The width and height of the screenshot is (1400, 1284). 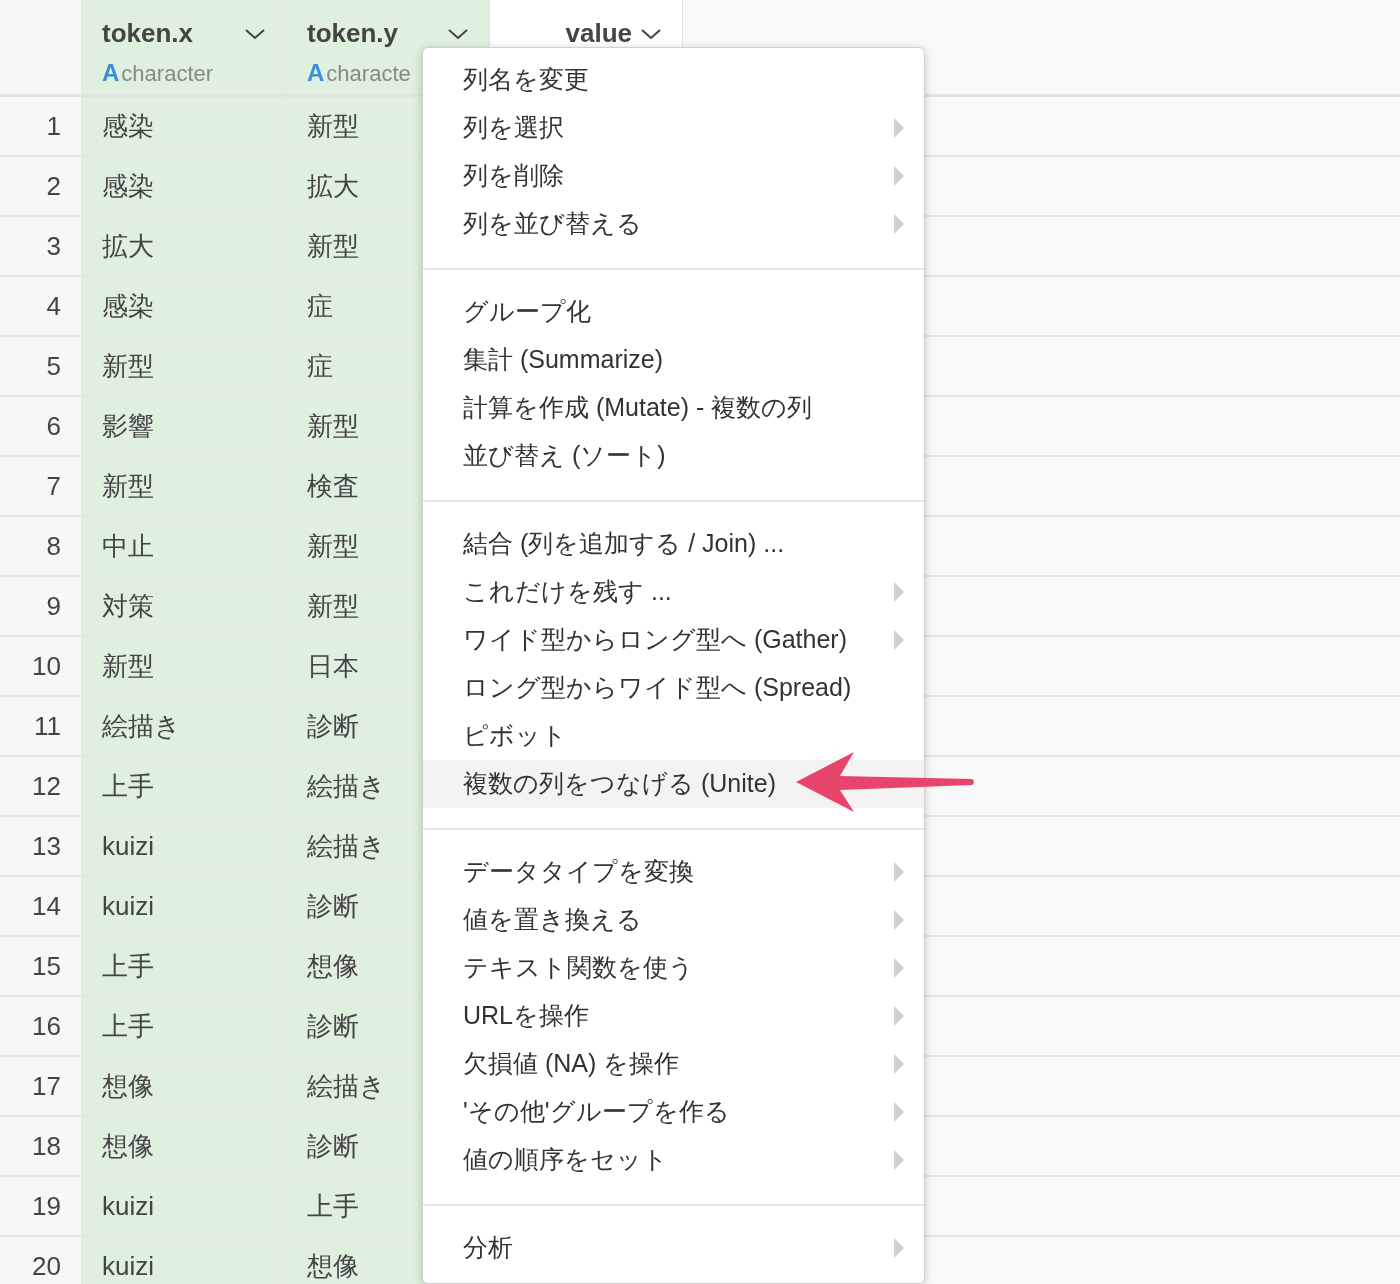 I want to click on column-type: character, so click(x=167, y=74).